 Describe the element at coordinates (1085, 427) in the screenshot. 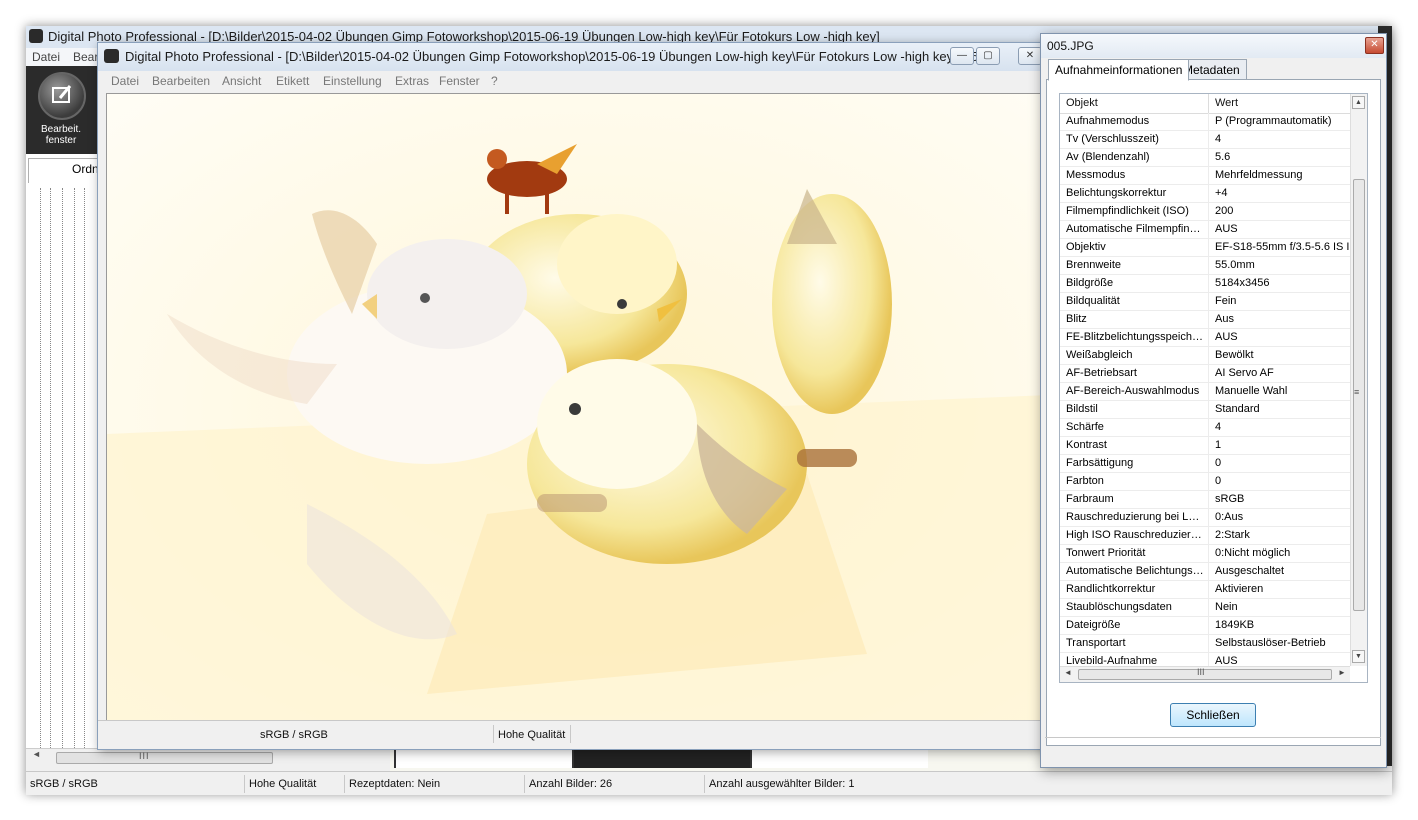

I see `info-key: Schärfe` at that location.